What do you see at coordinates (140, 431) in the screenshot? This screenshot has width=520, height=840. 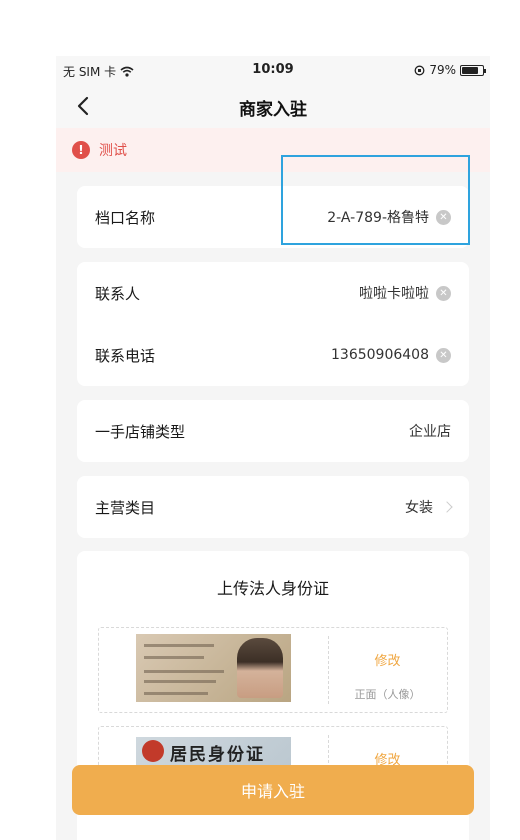 I see `shop-type-label: 一手店铺类型` at bounding box center [140, 431].